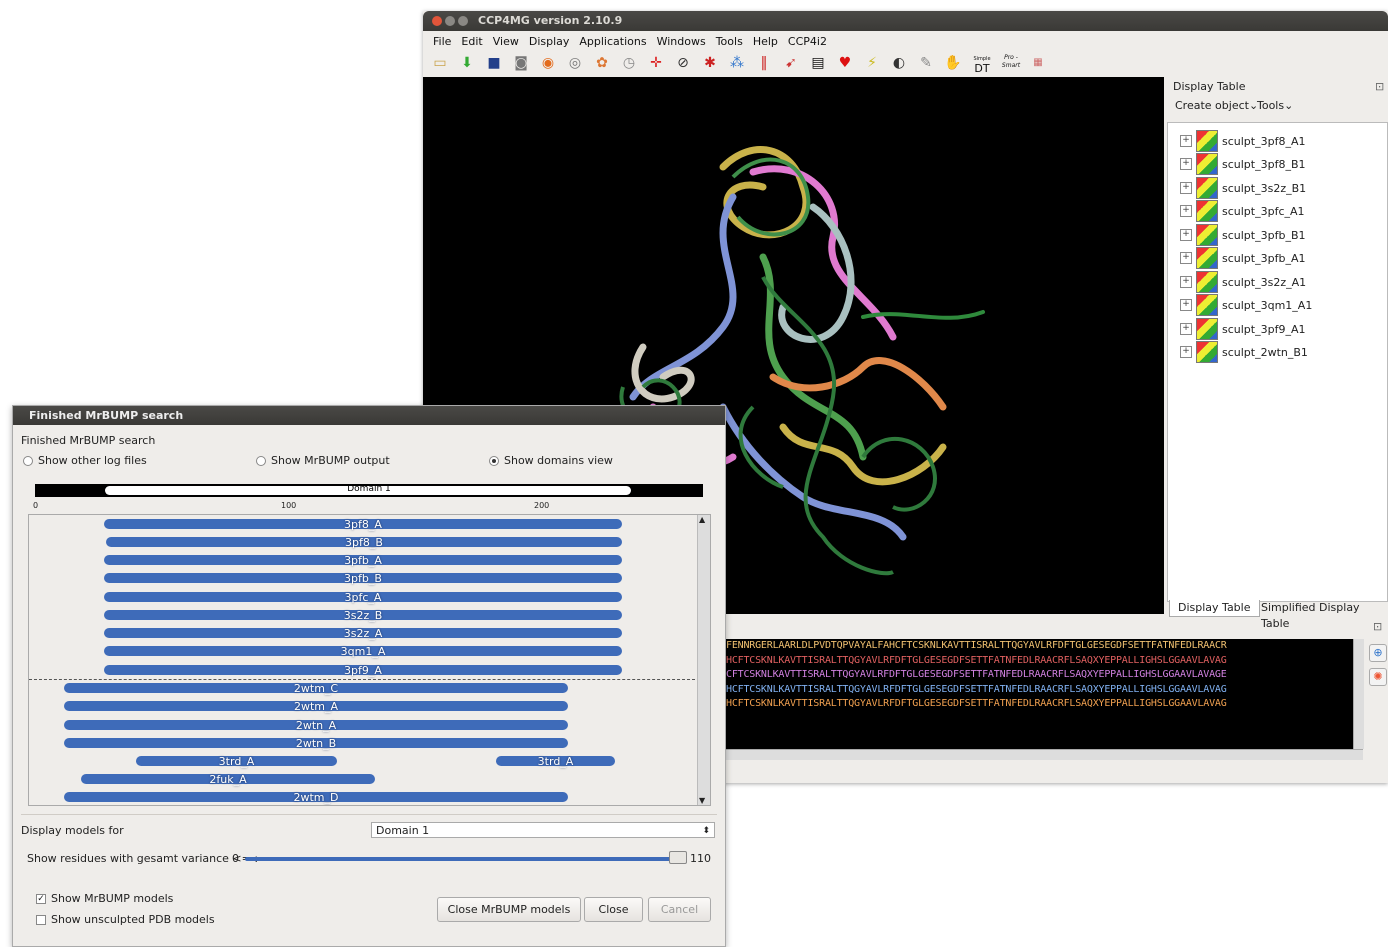  I want to click on display-item: + sculpt_3qm1_A1, so click(1246, 305).